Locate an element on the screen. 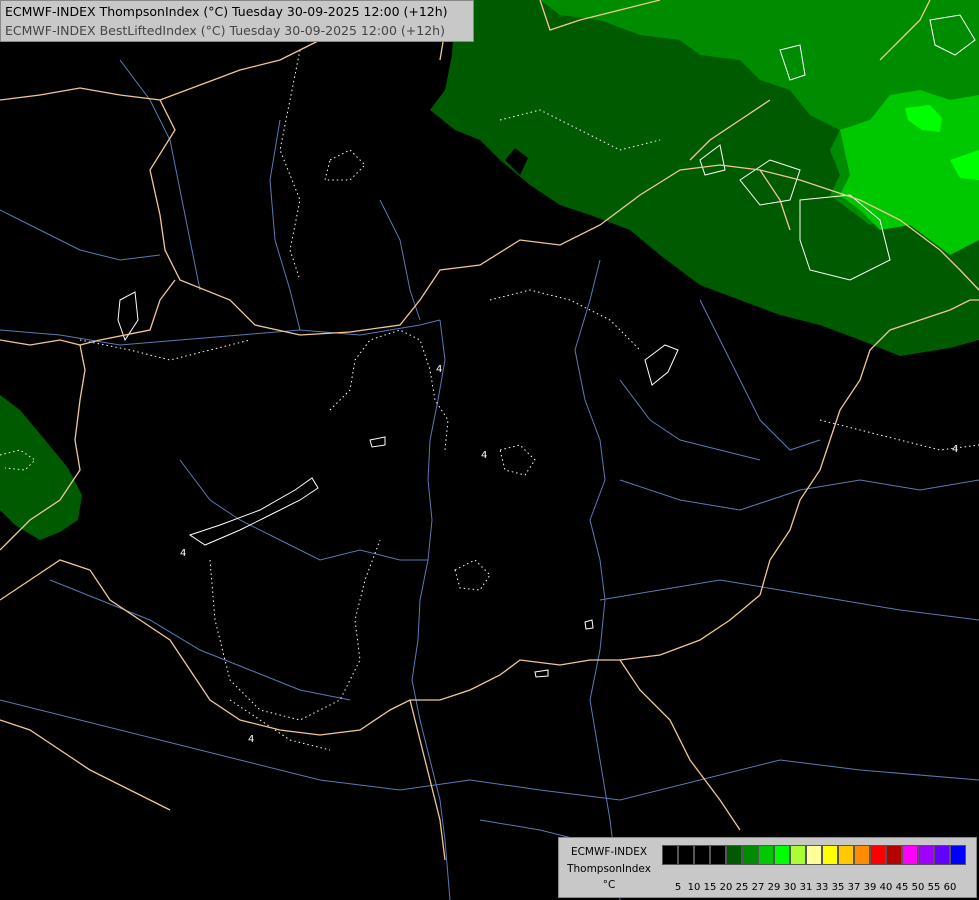 The height and width of the screenshot is (900, 979). legend-tick-label: 60 is located at coordinates (950, 887).